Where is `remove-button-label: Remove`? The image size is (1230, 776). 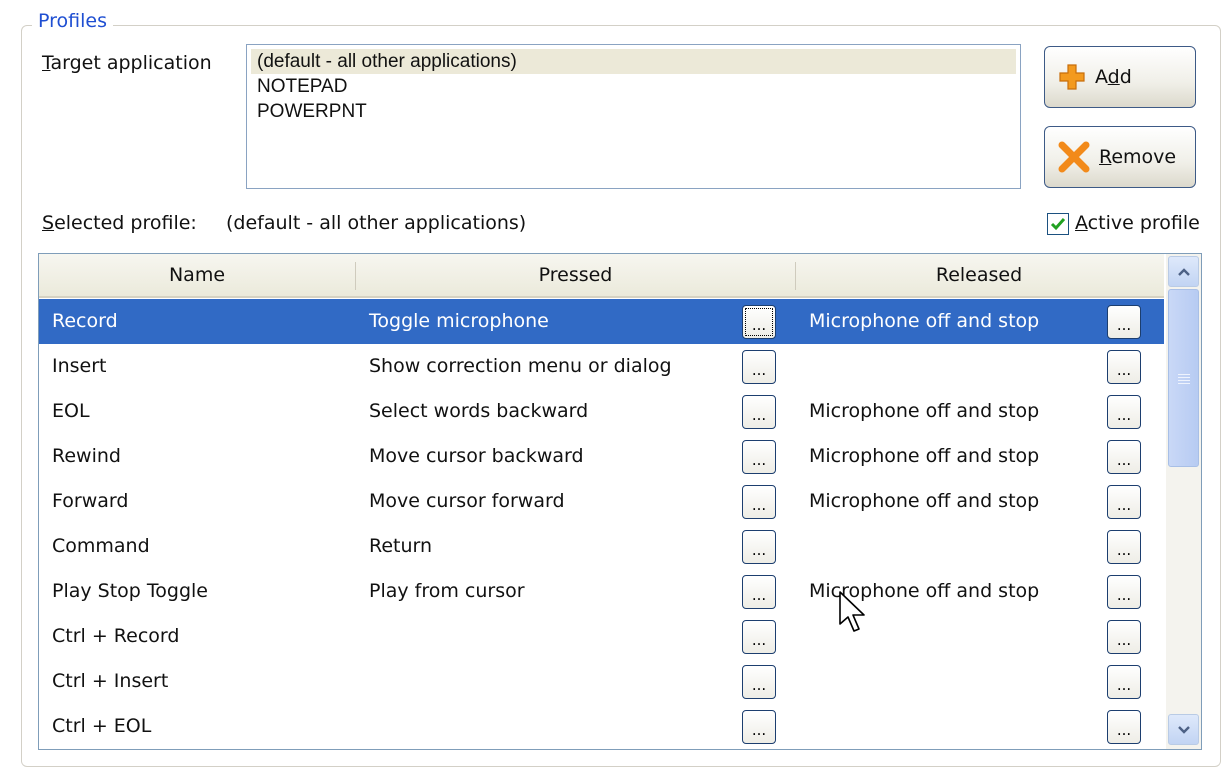 remove-button-label: Remove is located at coordinates (1138, 157).